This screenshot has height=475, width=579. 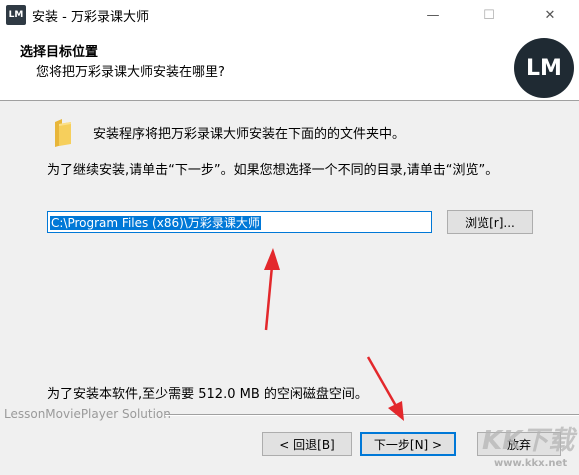 What do you see at coordinates (90, 17) in the screenshot?
I see `window-title: 安装 - 万彩录课大师` at bounding box center [90, 17].